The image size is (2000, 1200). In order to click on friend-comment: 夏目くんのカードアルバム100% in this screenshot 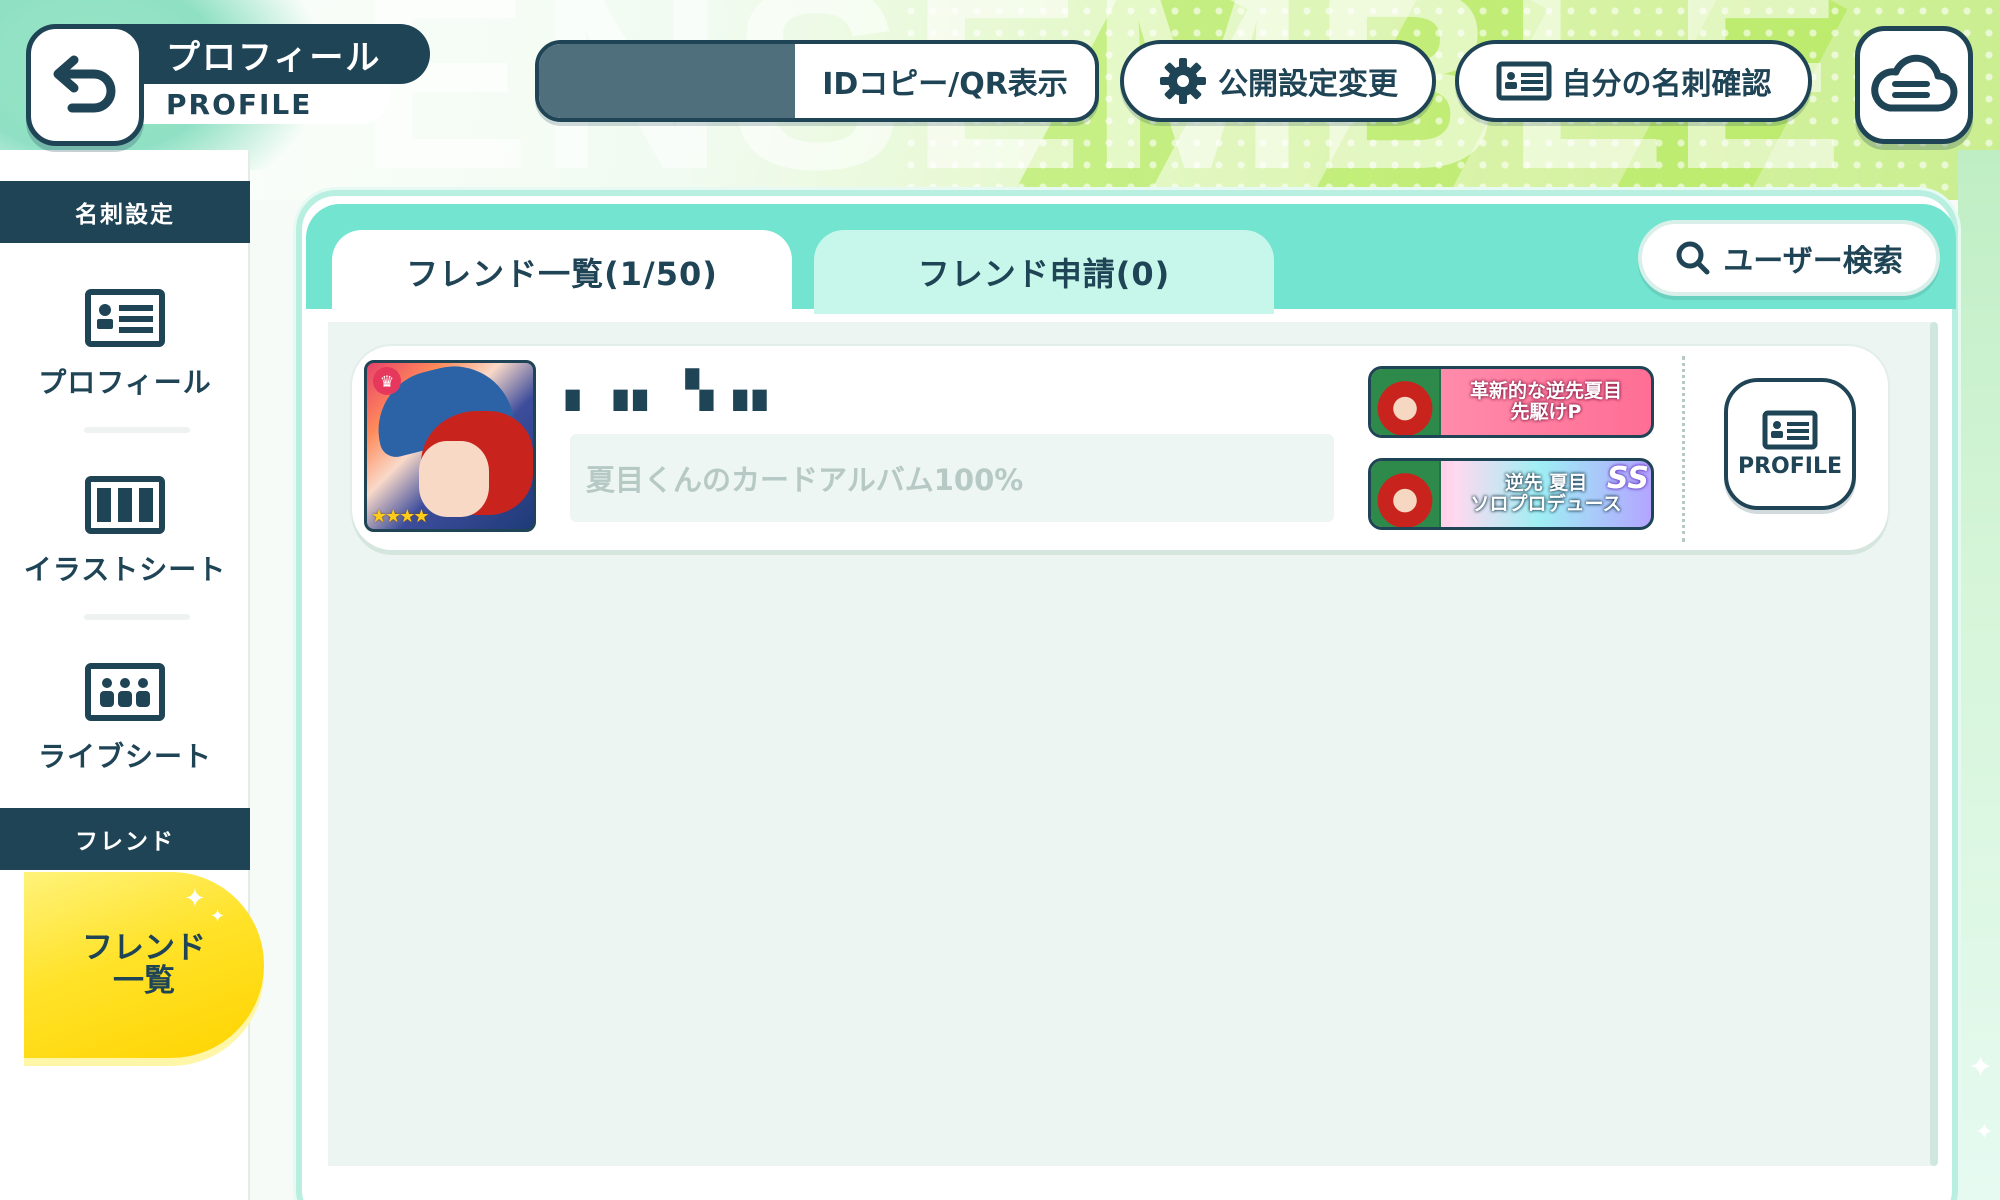, I will do `click(952, 478)`.